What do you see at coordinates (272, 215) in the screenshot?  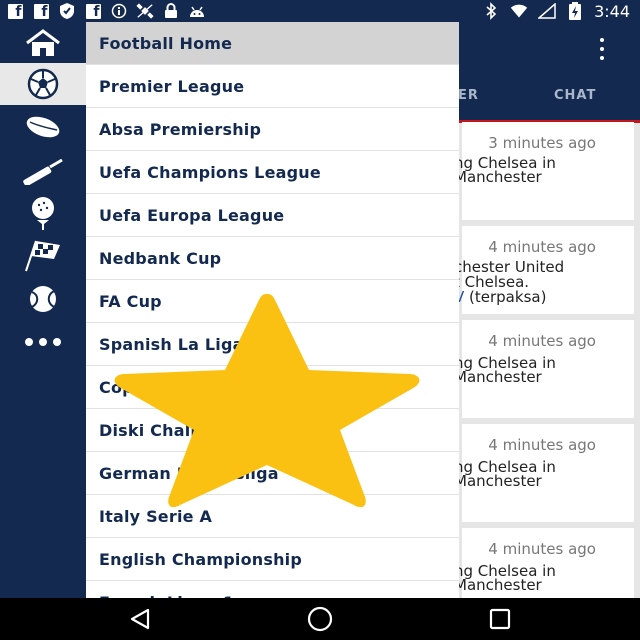 I see `drawer-item-europa-league: Uefa Europa League` at bounding box center [272, 215].